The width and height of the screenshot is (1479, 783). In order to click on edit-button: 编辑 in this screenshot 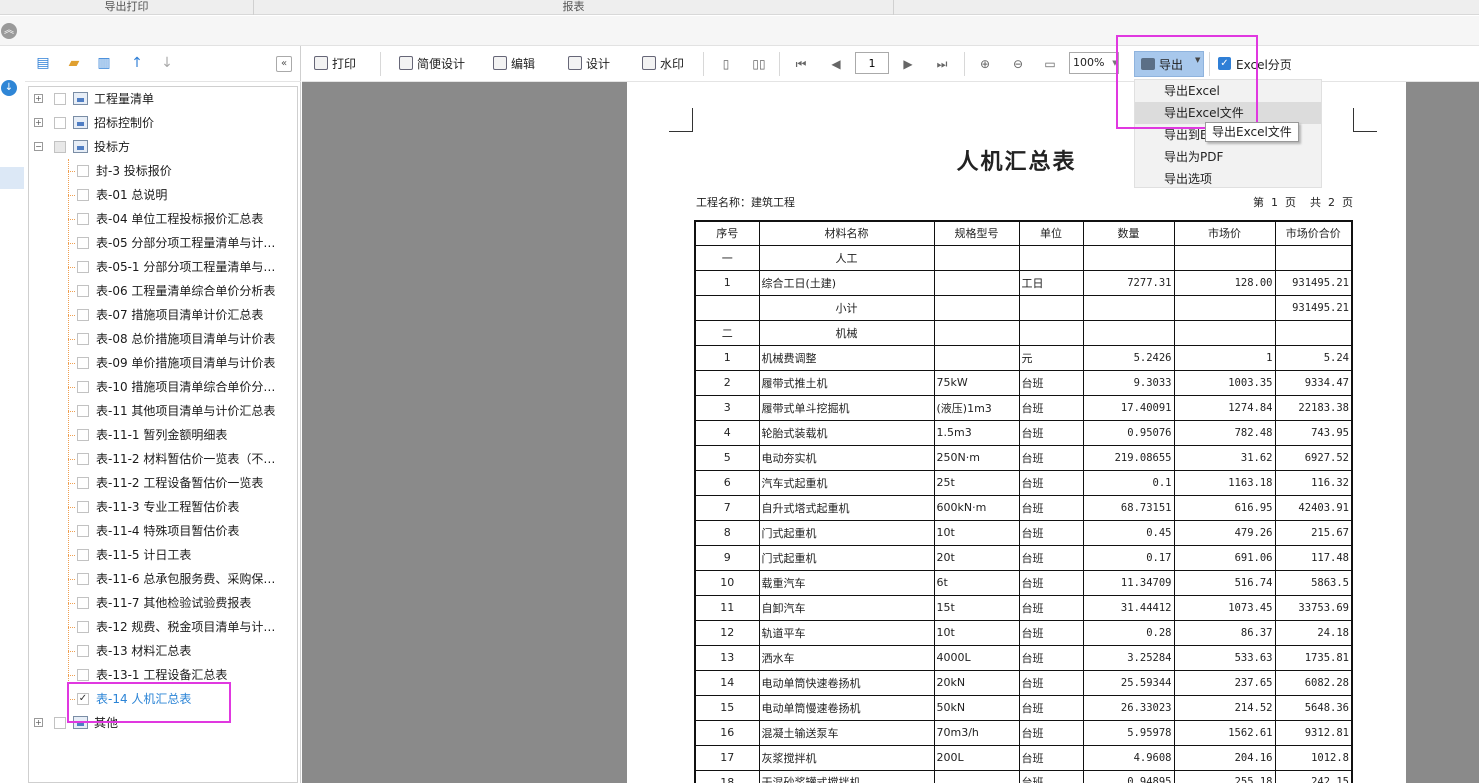, I will do `click(514, 64)`.